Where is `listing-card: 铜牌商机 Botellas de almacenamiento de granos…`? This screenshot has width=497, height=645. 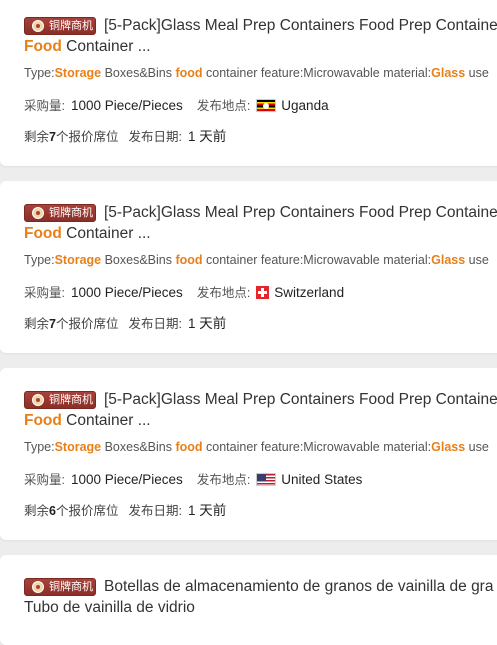 listing-card: 铜牌商机 Botellas de almacenamiento de granos… is located at coordinates (248, 600).